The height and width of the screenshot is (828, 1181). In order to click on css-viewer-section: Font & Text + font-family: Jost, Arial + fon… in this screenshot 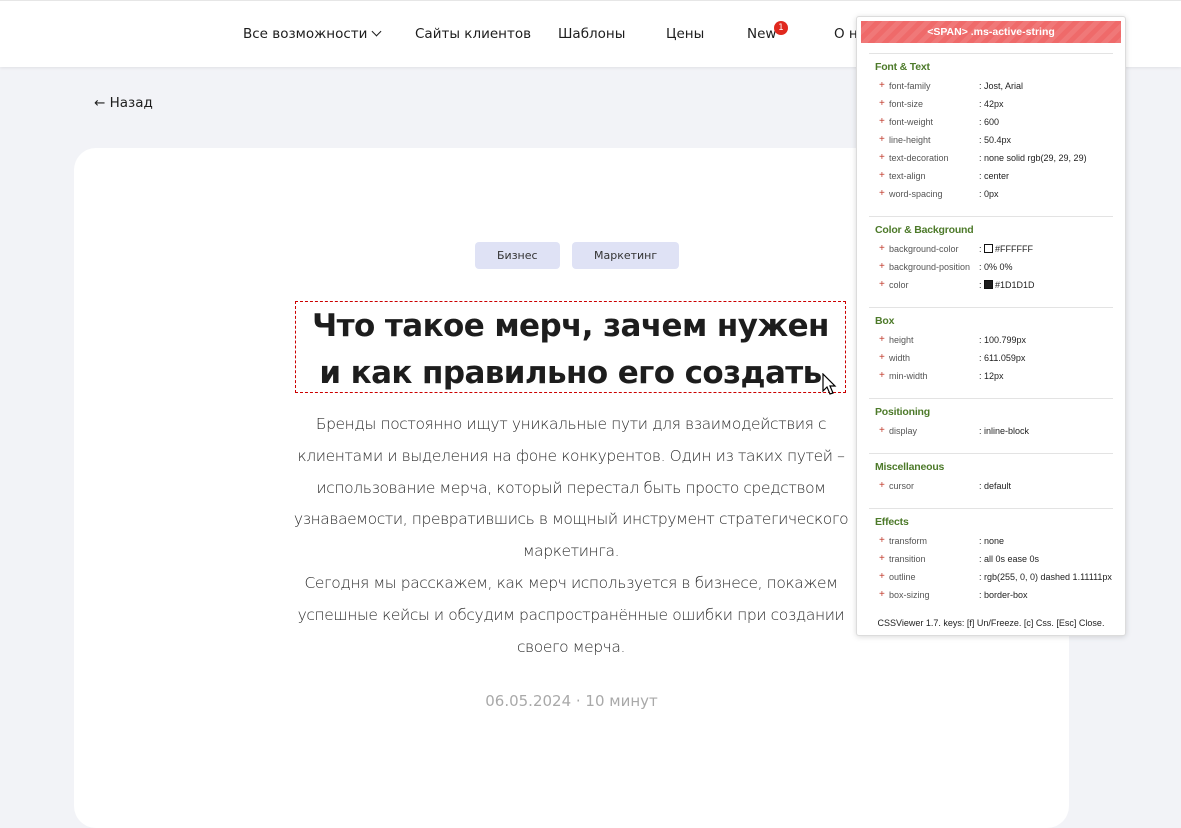, I will do `click(991, 129)`.